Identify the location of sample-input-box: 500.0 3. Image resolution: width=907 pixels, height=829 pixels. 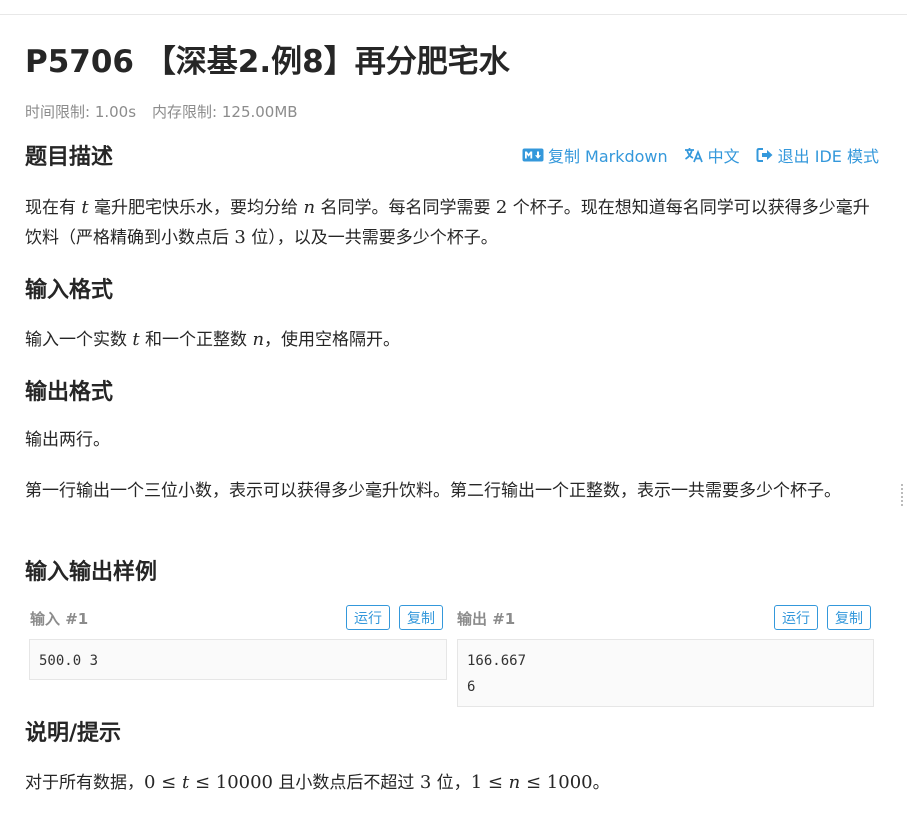
(238, 659).